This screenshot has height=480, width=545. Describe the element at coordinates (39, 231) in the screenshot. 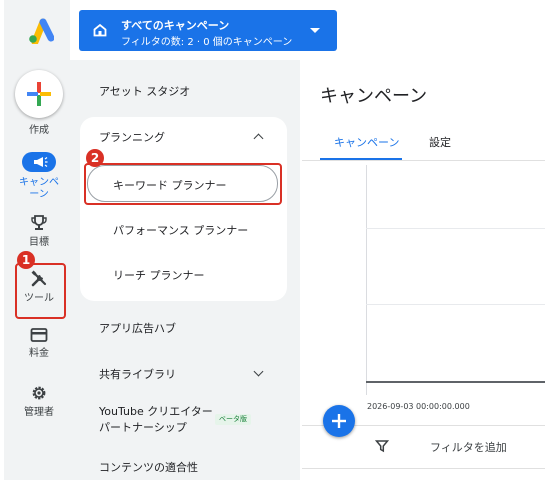

I see `rail-item-goals: 目標` at that location.